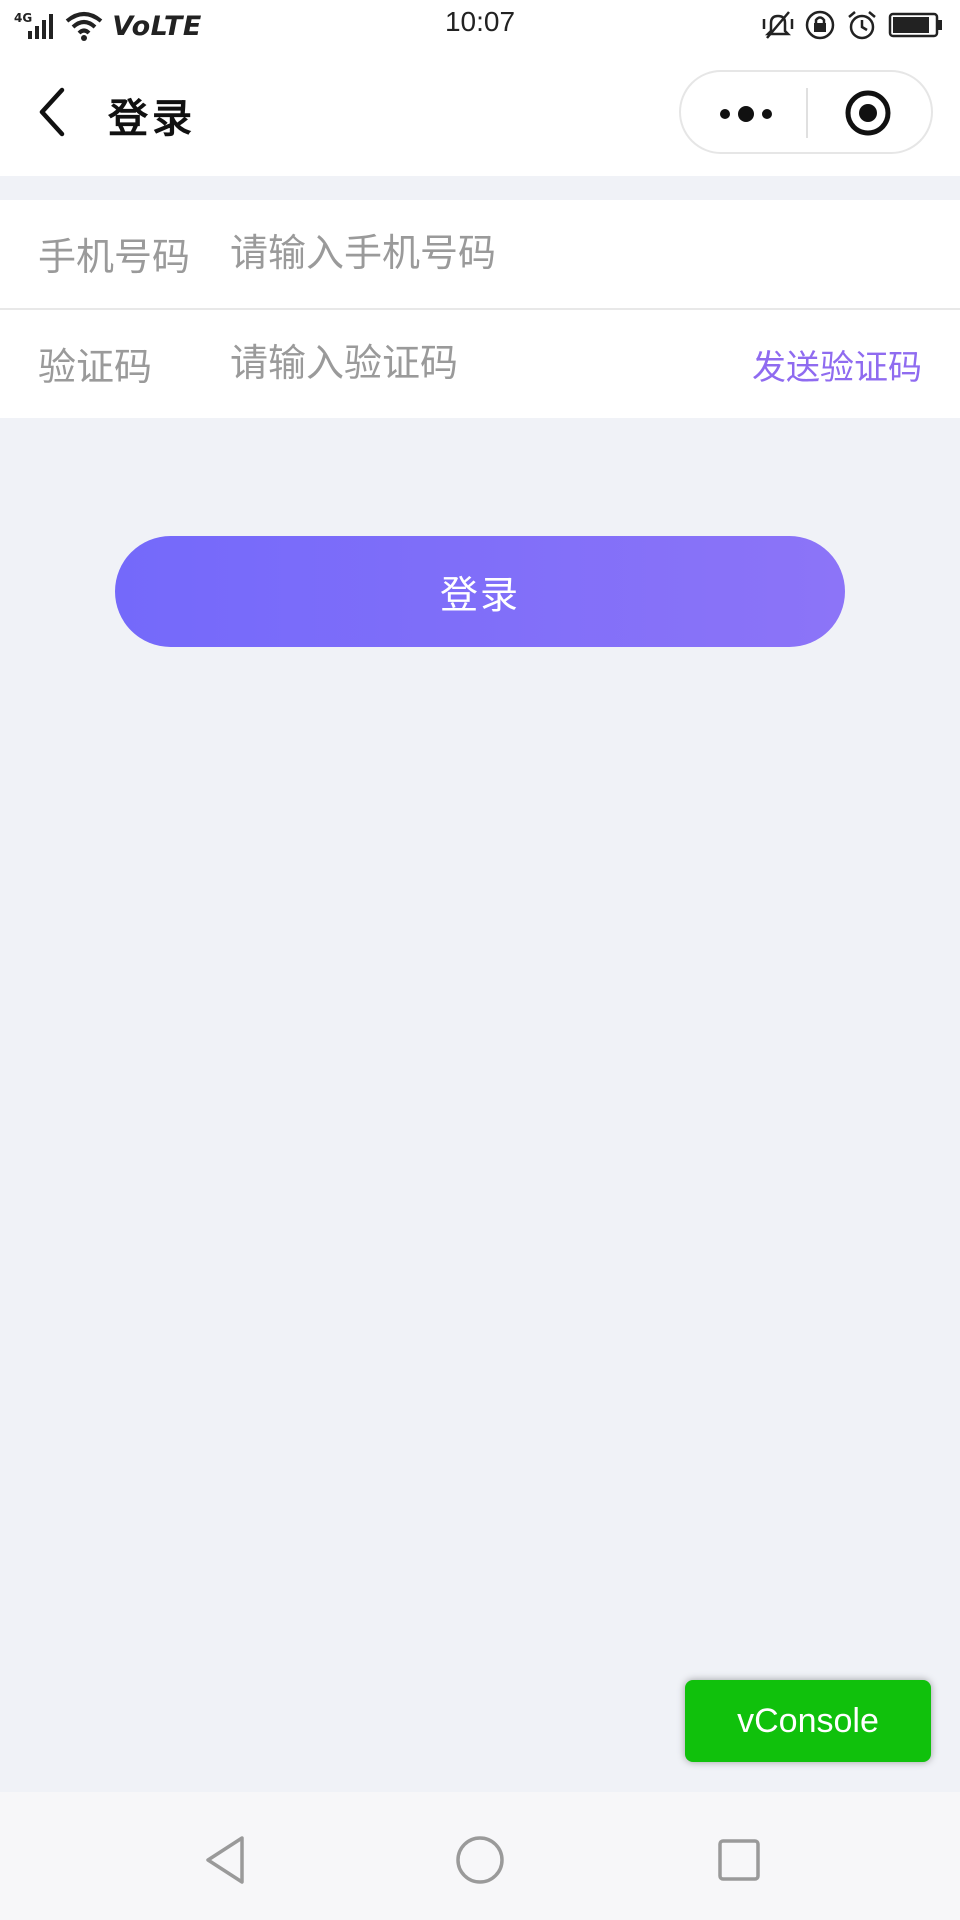 This screenshot has height=1920, width=960. I want to click on code-input, so click(430, 363).